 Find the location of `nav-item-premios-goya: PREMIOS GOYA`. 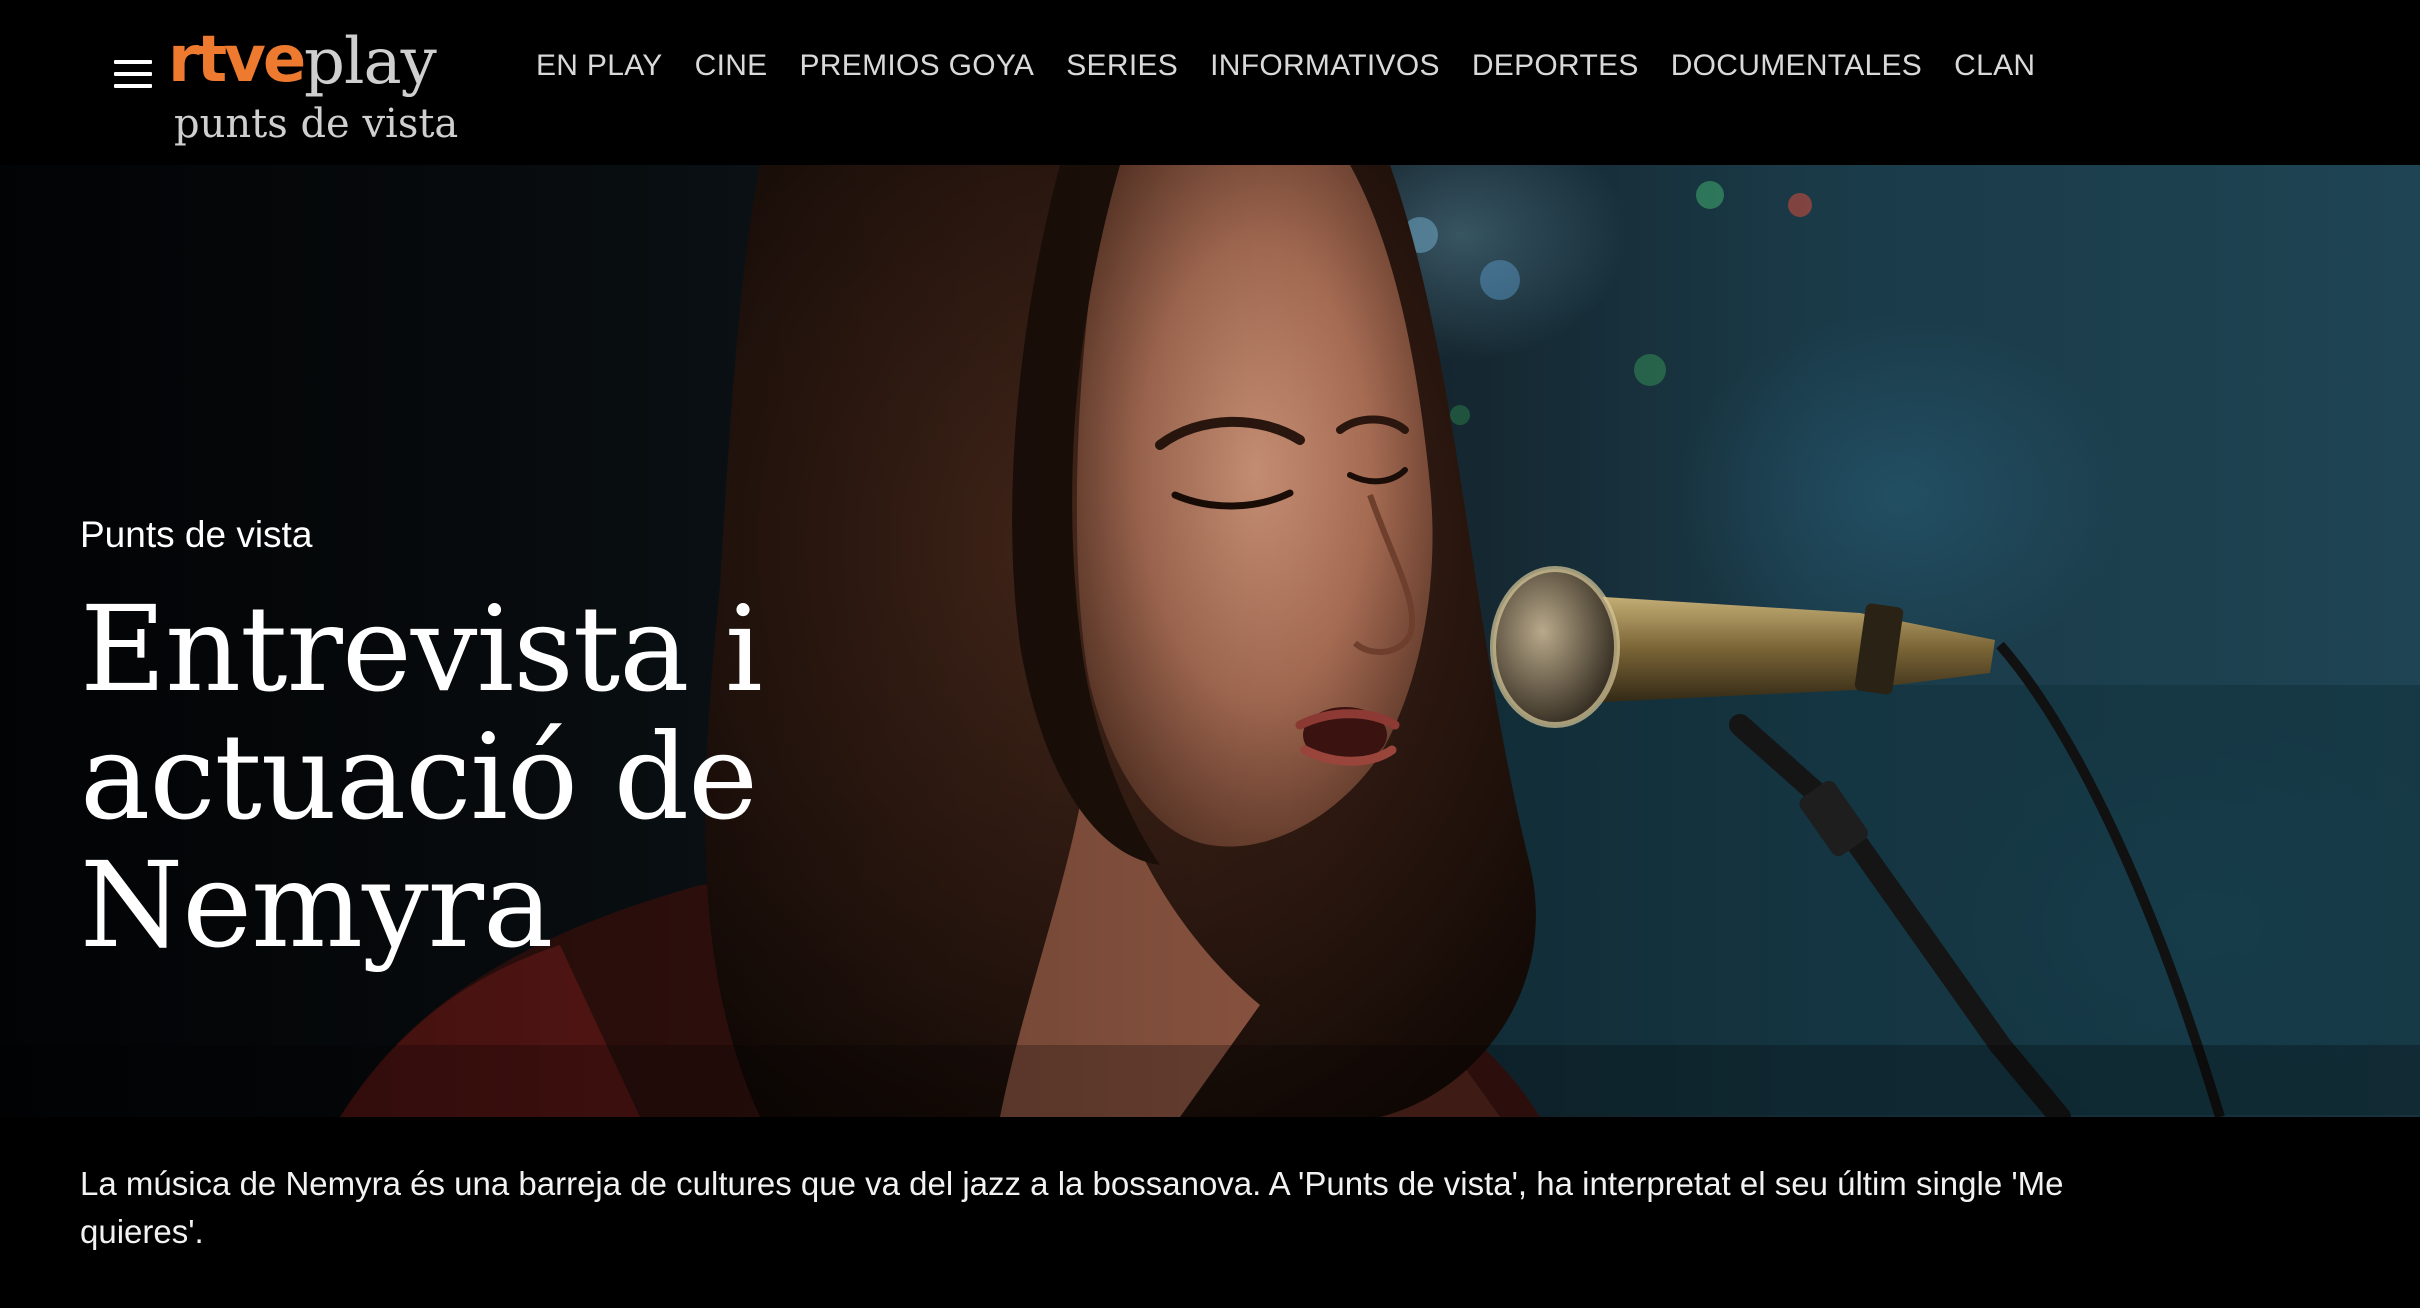

nav-item-premios-goya: PREMIOS GOYA is located at coordinates (916, 66).